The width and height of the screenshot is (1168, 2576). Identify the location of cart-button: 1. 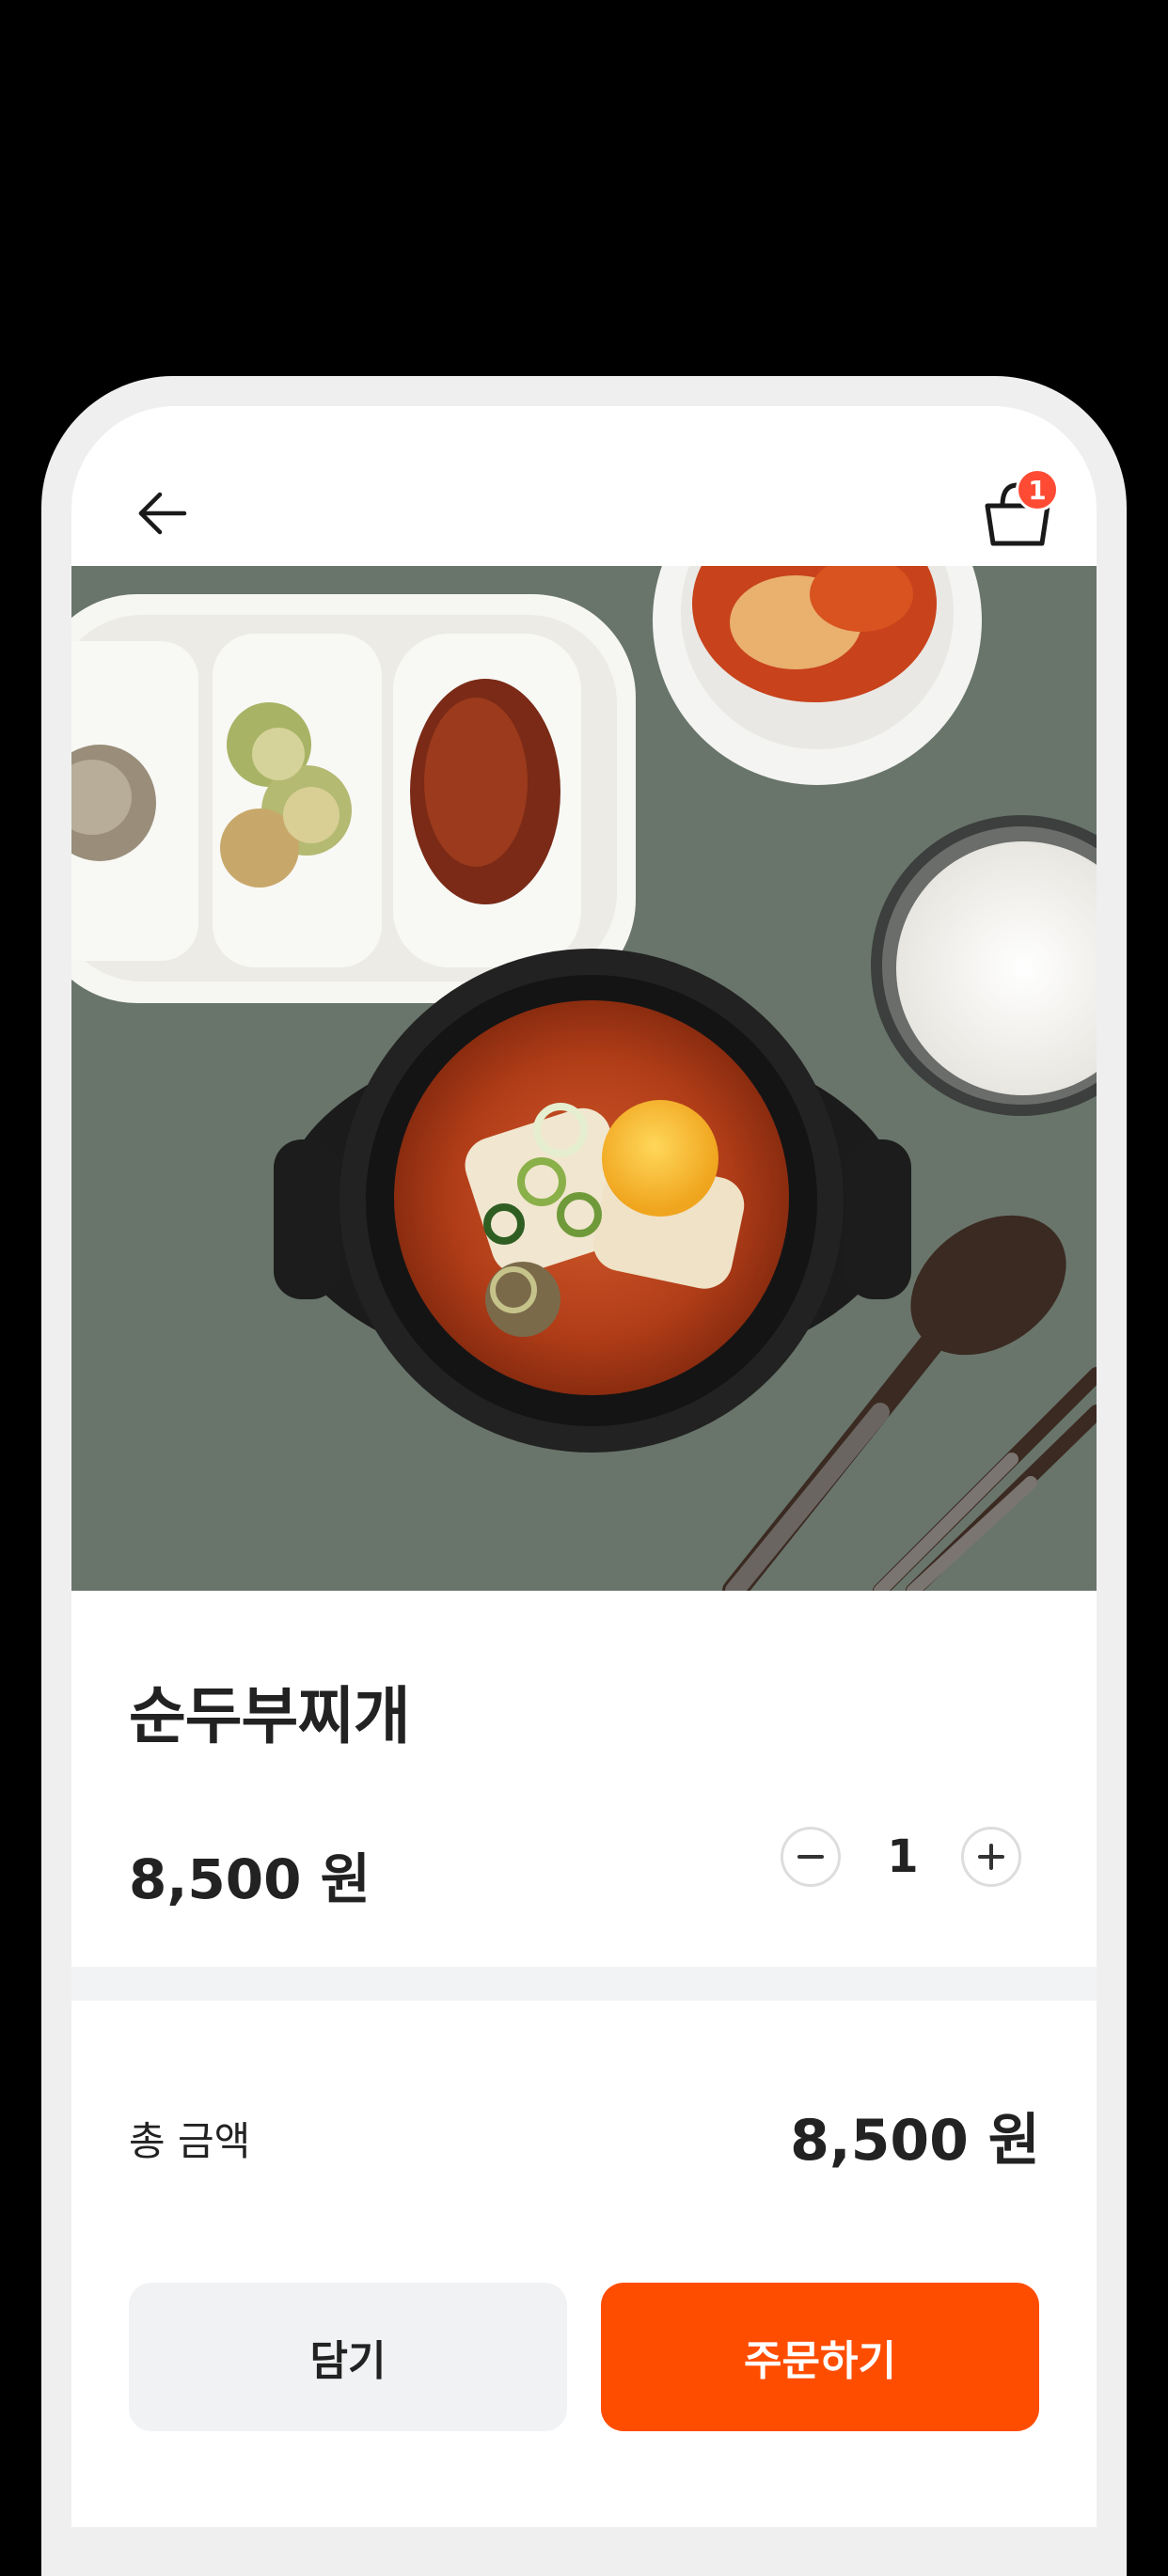
(1019, 509).